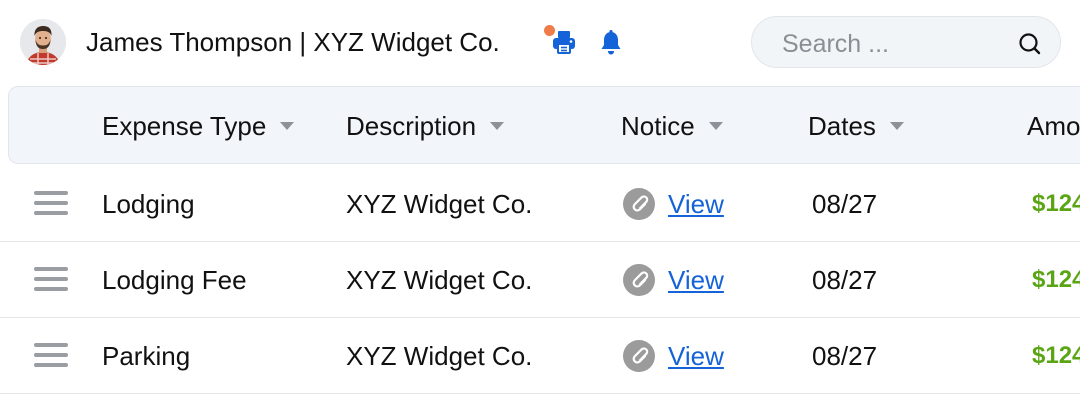 This screenshot has height=399, width=1080. I want to click on expense-type-cell: Lodging Fee, so click(174, 280).